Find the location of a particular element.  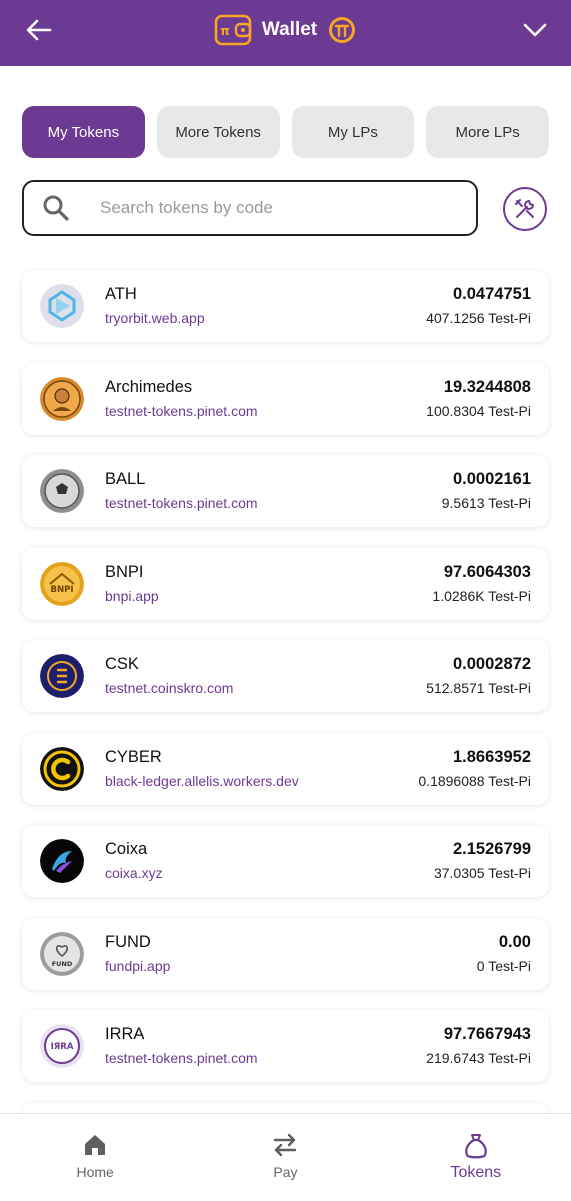

token-domain: testnet.coinskro.com is located at coordinates (169, 688).